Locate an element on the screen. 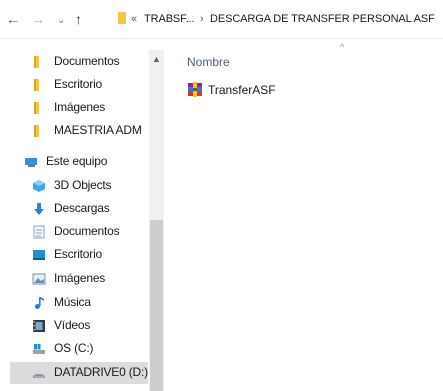  sidebar-item-label: Este equipo is located at coordinates (77, 161).